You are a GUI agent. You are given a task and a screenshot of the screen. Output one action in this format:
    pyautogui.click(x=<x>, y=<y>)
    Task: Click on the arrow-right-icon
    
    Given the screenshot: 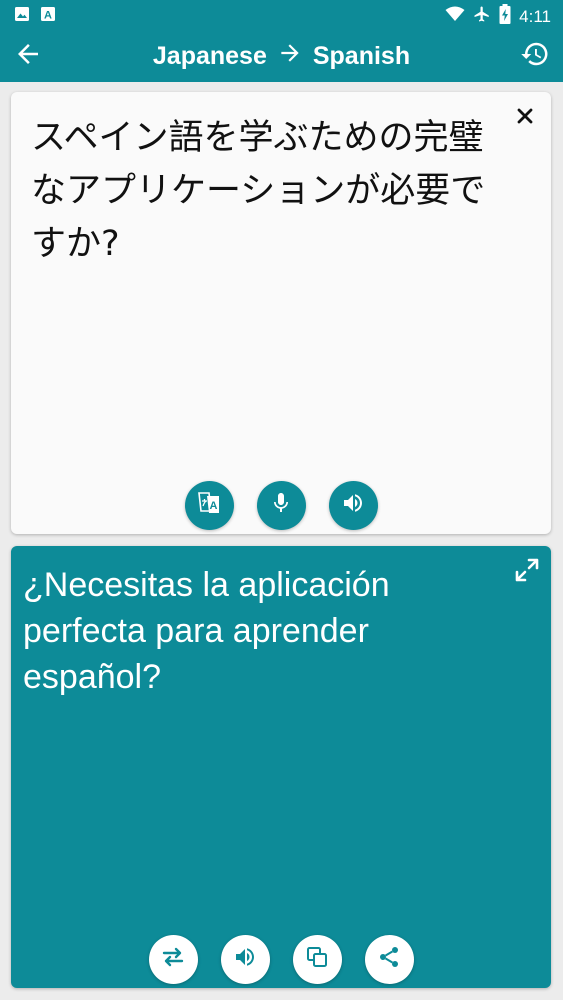 What is the action you would take?
    pyautogui.click(x=290, y=56)
    